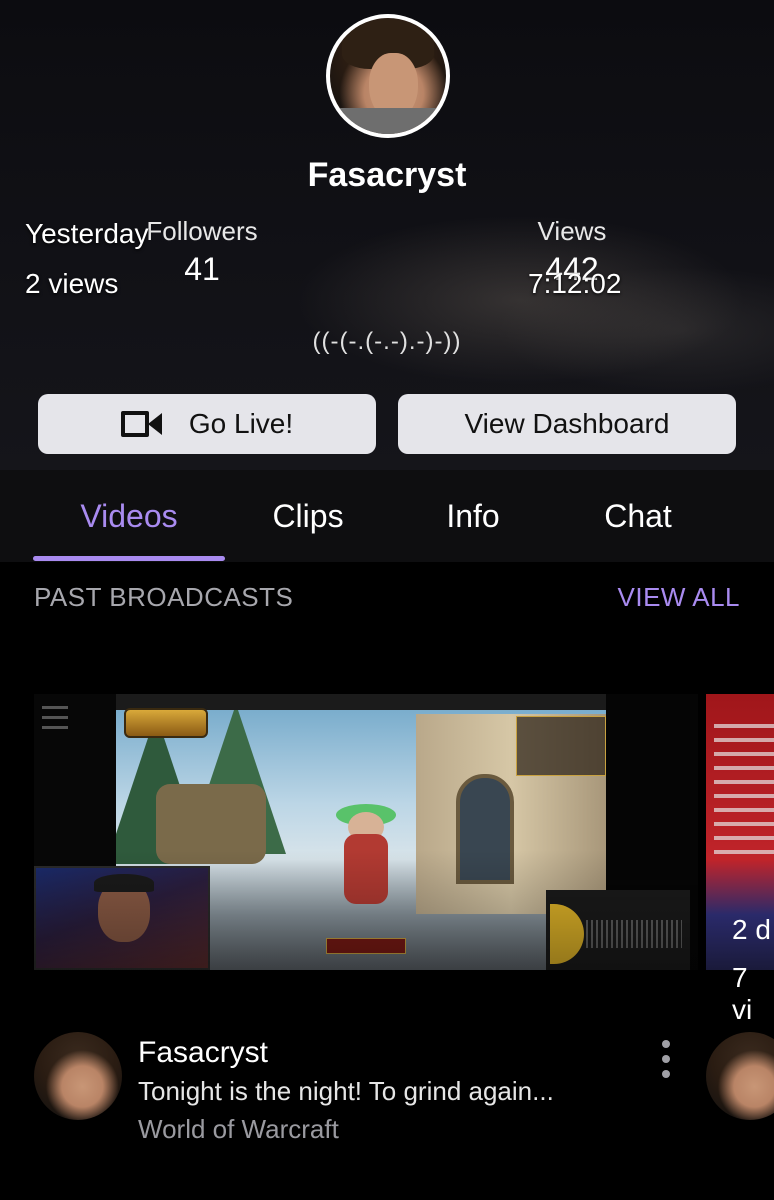  I want to click on active-tab-indicator, so click(129, 558).